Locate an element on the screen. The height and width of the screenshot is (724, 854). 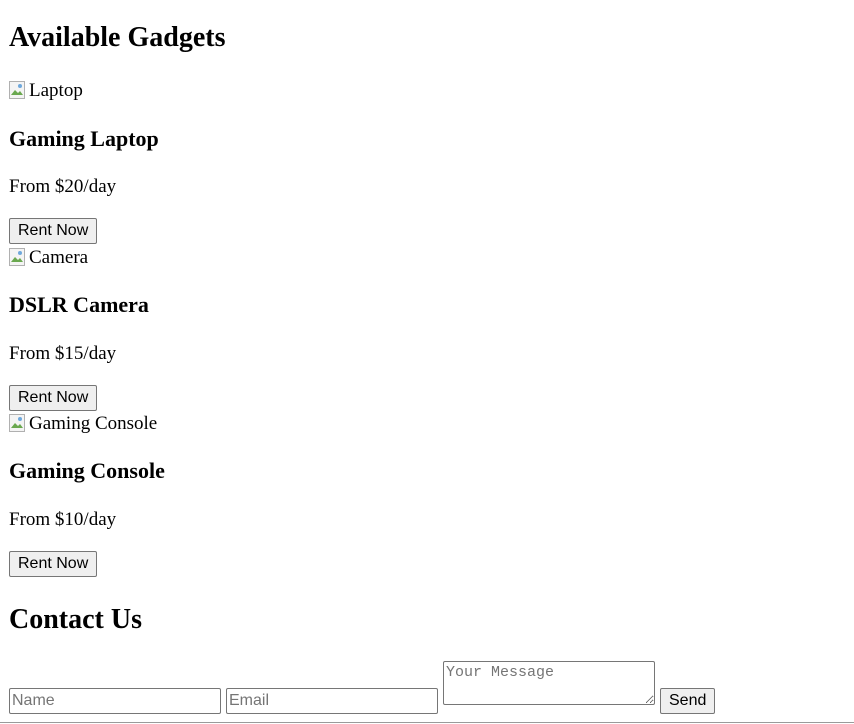
gadget-price: From $15/day is located at coordinates (63, 353).